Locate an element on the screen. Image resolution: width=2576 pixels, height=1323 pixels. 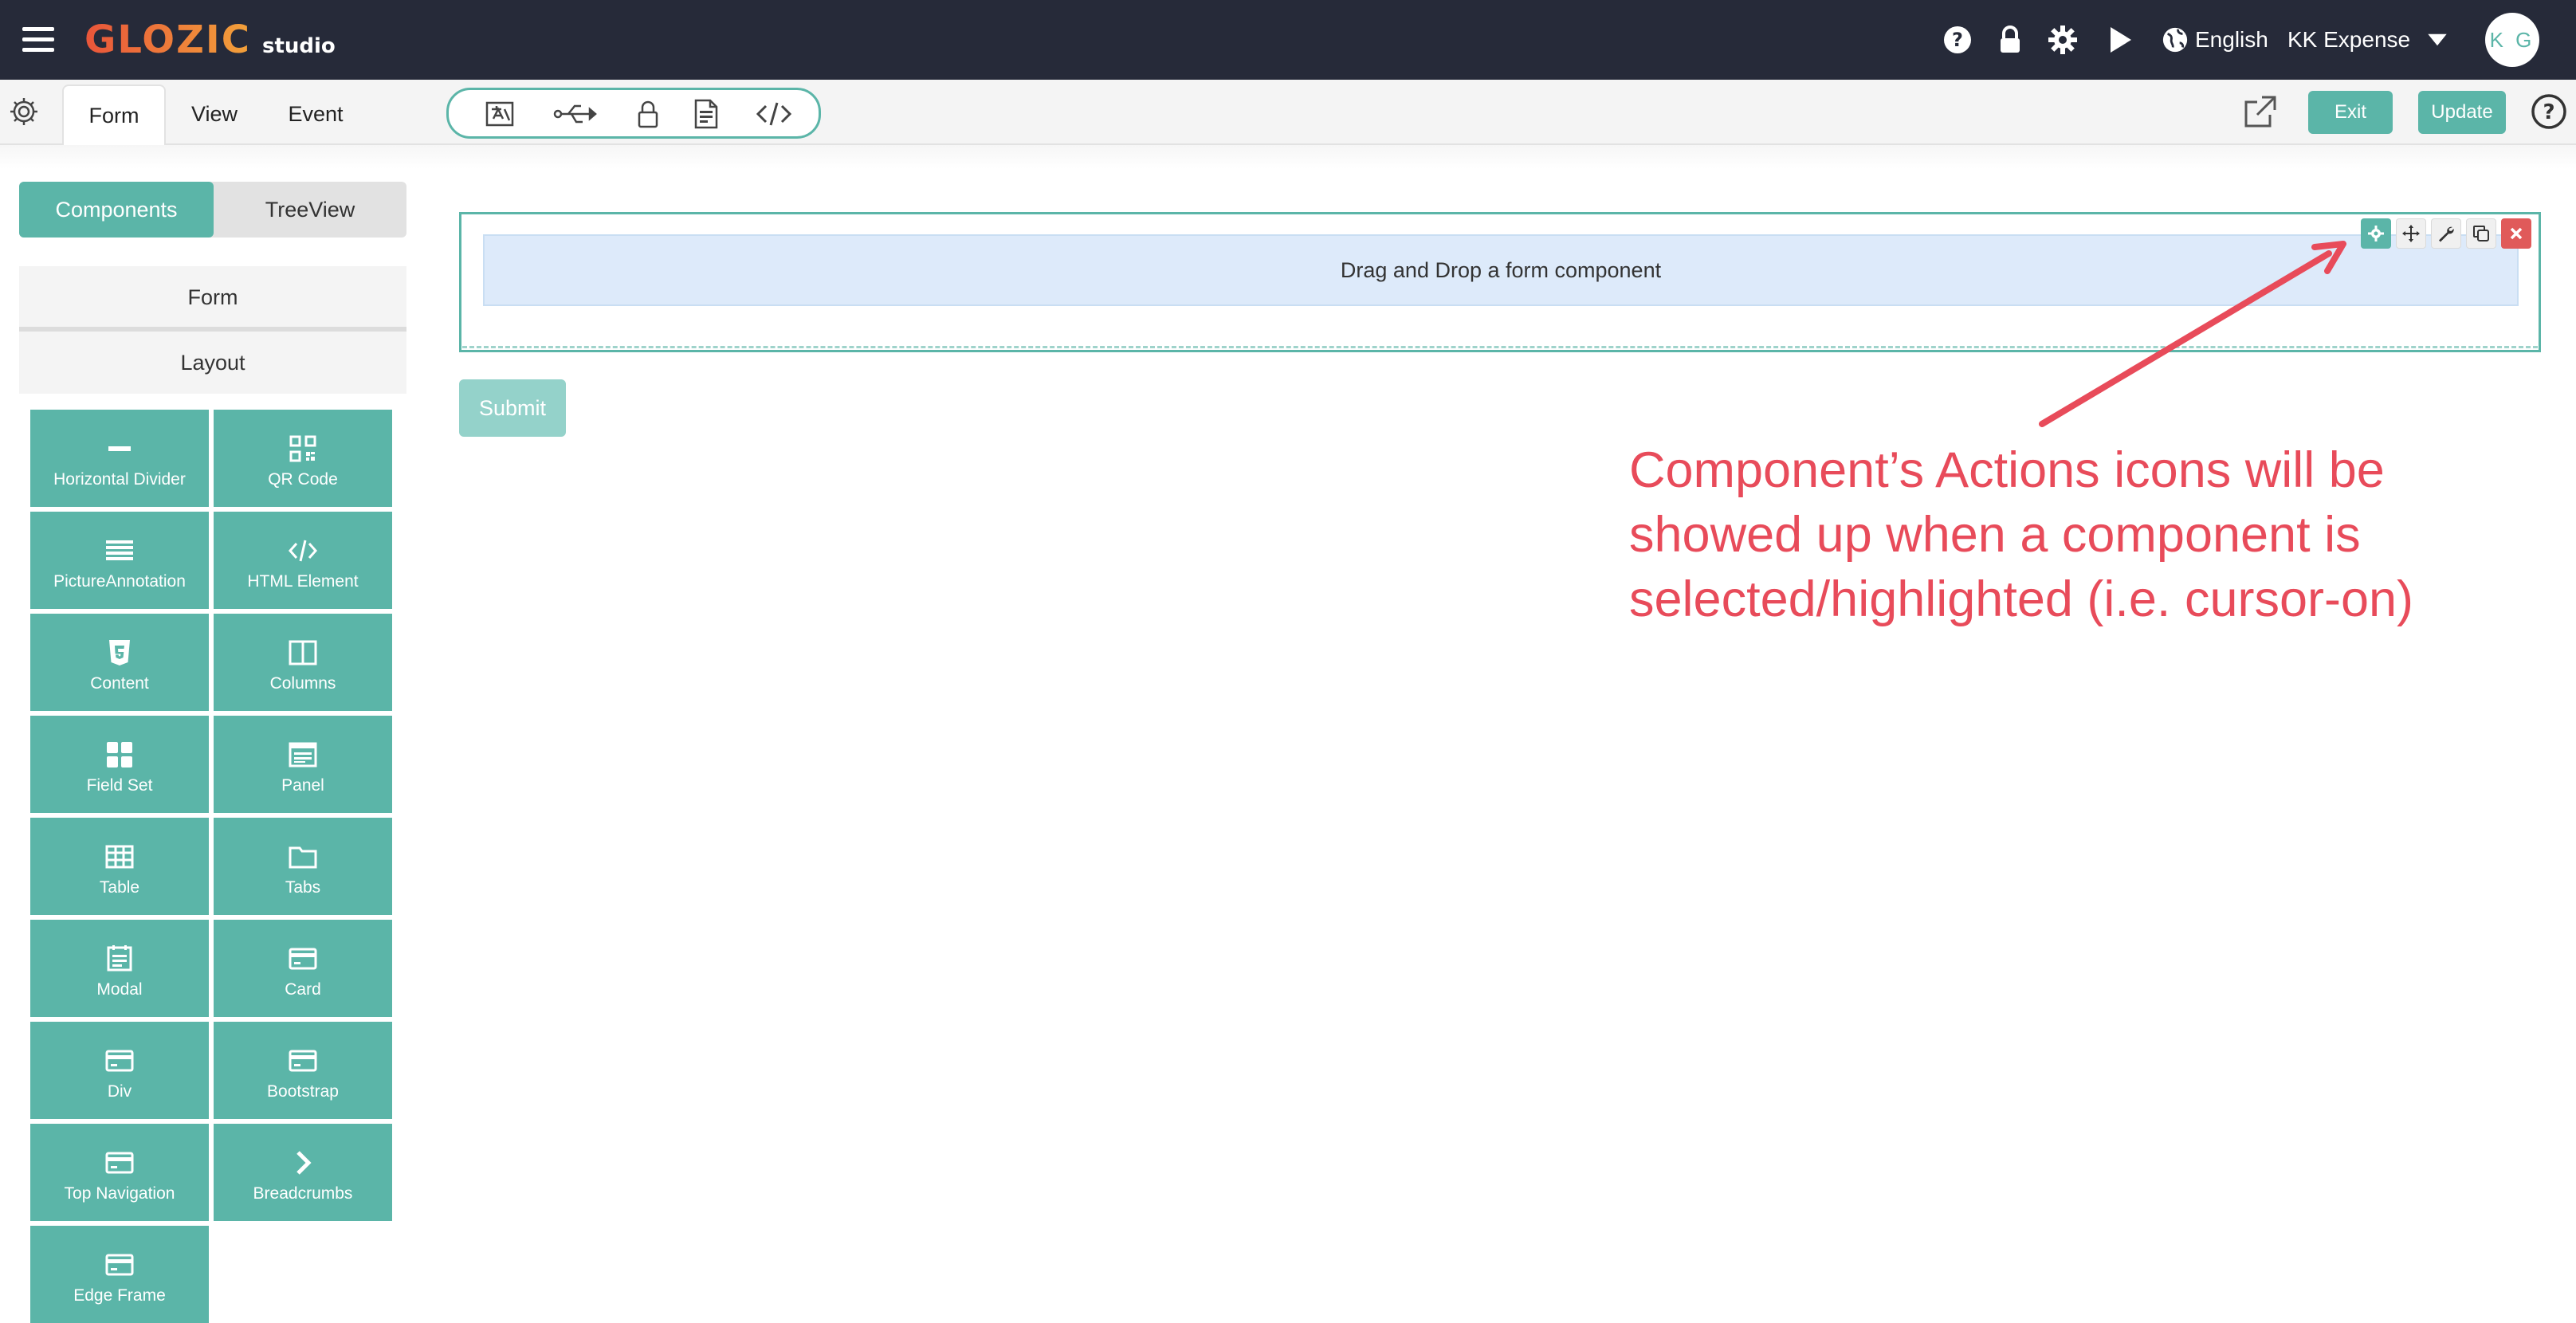
menu-icon is located at coordinates (38, 40).